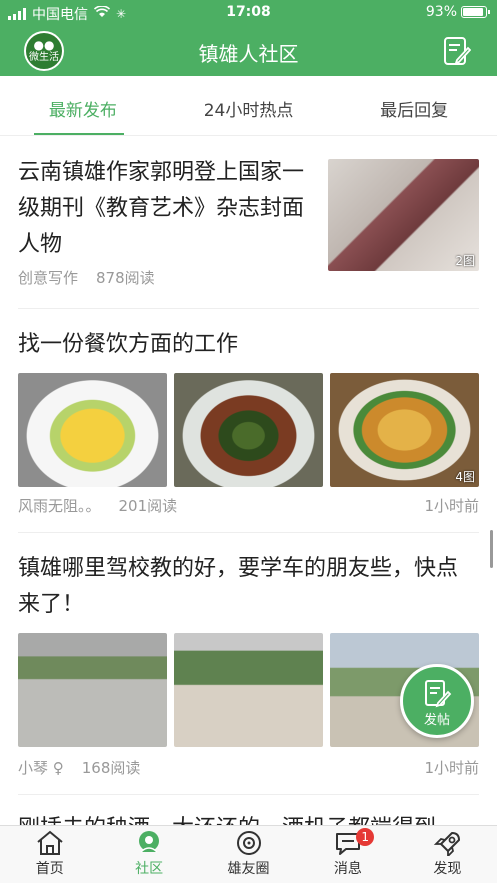 The image size is (497, 883). What do you see at coordinates (465, 261) in the screenshot?
I see `image-count: 2图` at bounding box center [465, 261].